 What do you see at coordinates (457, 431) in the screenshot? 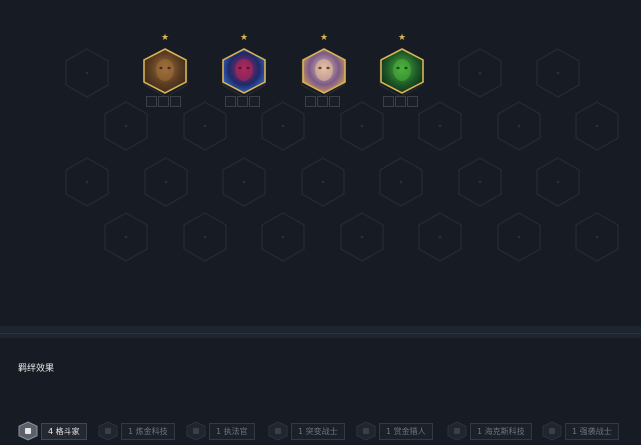
I see `hextech-icon` at bounding box center [457, 431].